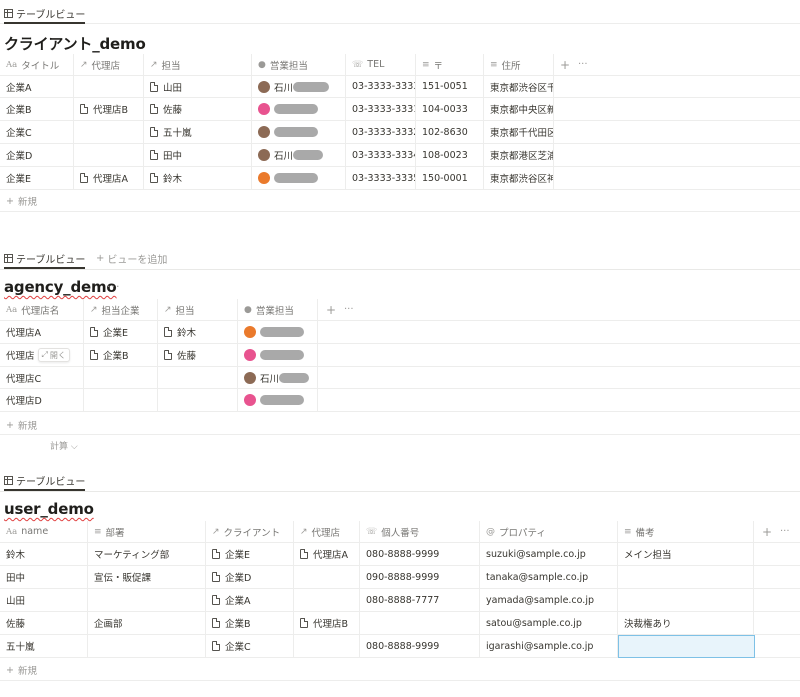  I want to click on table-row: 代理店D, so click(400, 400).